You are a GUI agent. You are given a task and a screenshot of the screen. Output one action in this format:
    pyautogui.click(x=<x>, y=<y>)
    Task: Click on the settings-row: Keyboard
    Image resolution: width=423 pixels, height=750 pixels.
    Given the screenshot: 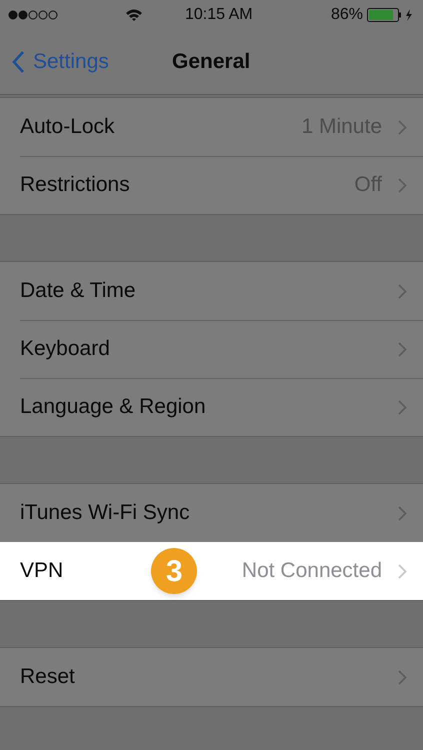 What is the action you would take?
    pyautogui.click(x=211, y=349)
    